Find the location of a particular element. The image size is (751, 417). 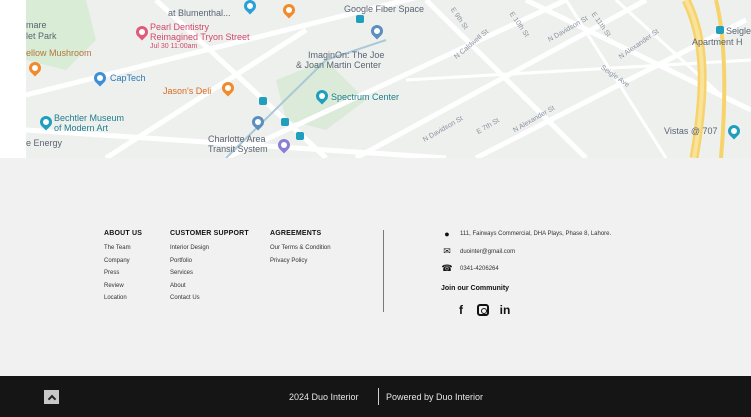

footer-link-services: Services is located at coordinates (209, 273).